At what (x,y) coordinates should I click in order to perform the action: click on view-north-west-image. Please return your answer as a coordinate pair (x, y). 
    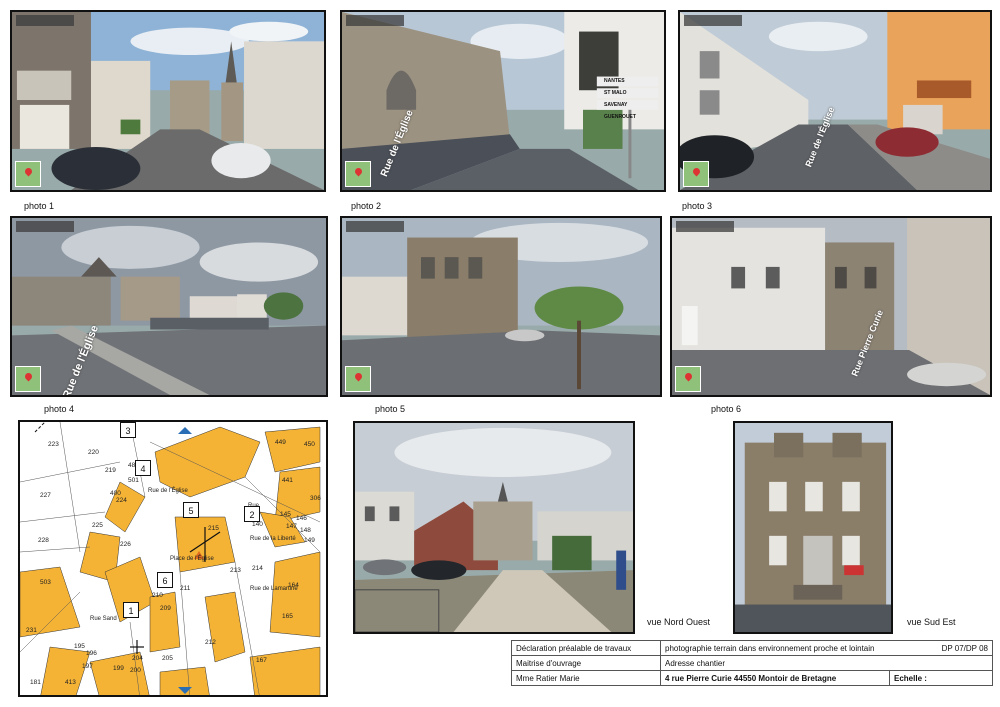
    Looking at the image, I should click on (494, 527).